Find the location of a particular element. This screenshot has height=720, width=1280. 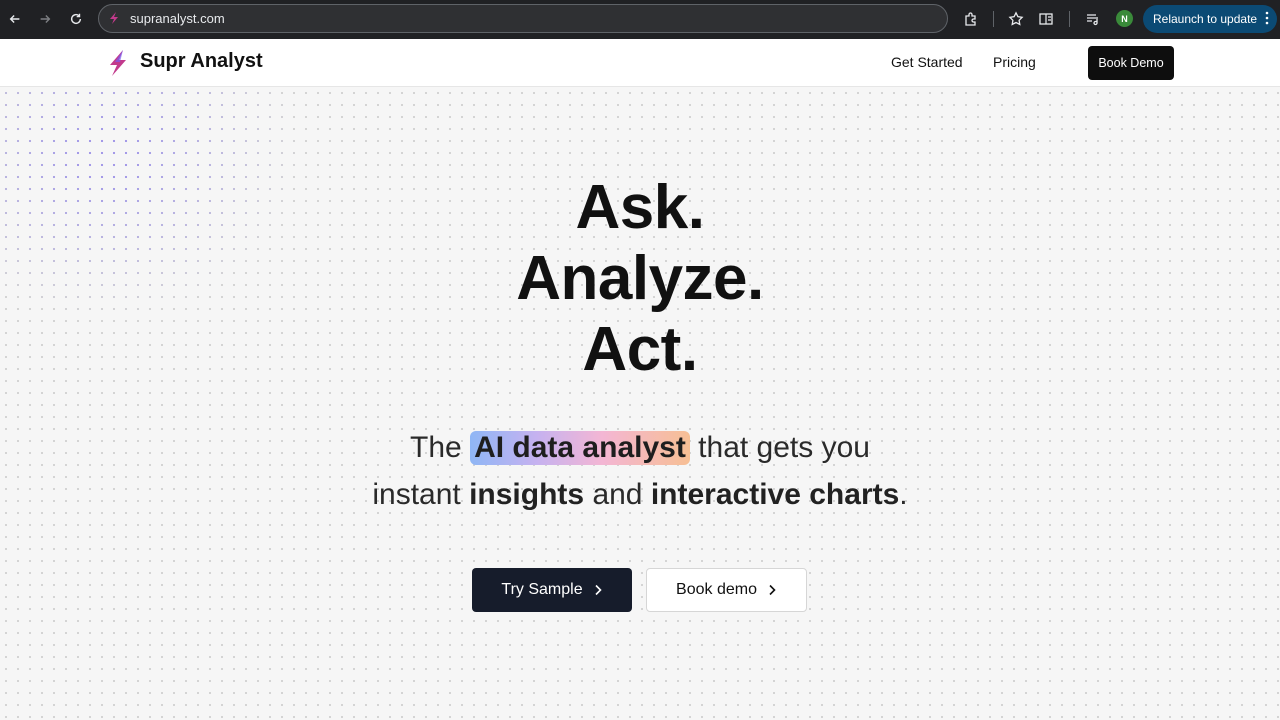

book-demo-button: Book demo is located at coordinates (726, 590).